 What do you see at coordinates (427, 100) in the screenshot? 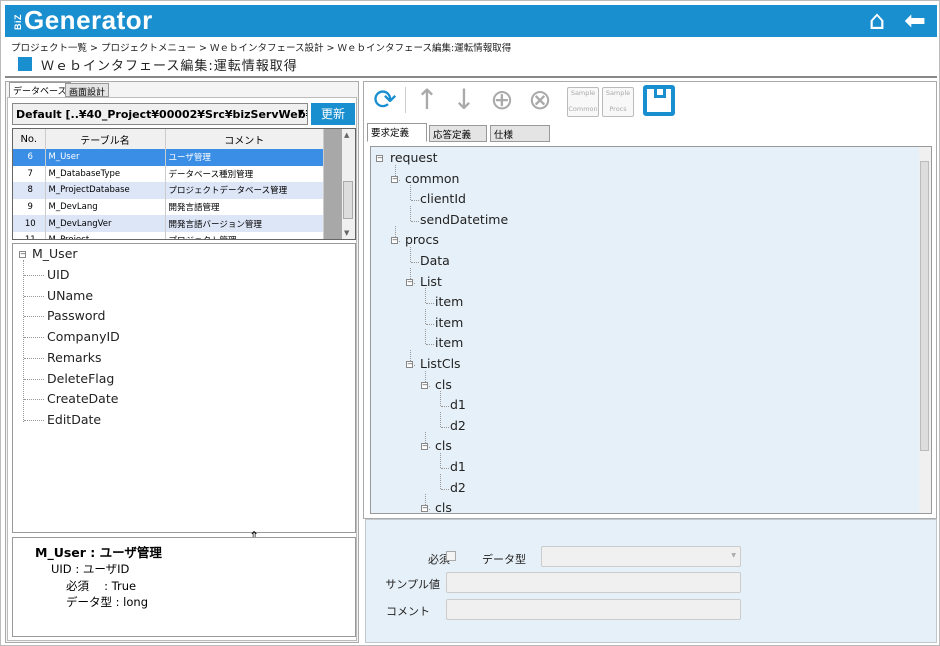
I see `arrow-up-icon: ↑` at bounding box center [427, 100].